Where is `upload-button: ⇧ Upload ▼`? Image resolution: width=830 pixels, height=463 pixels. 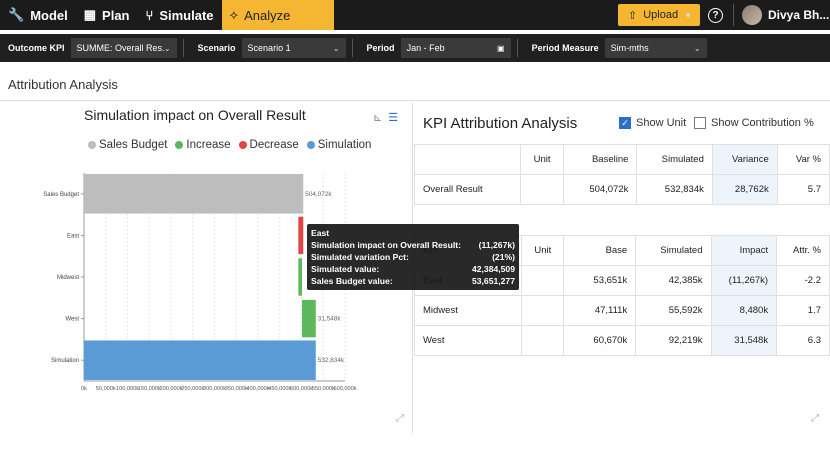
upload-button: ⇧ Upload ▼ is located at coordinates (659, 15).